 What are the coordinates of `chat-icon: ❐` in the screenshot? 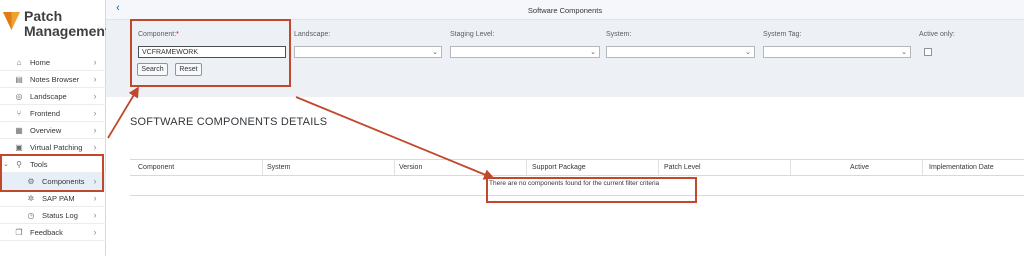 It's located at (19, 232).